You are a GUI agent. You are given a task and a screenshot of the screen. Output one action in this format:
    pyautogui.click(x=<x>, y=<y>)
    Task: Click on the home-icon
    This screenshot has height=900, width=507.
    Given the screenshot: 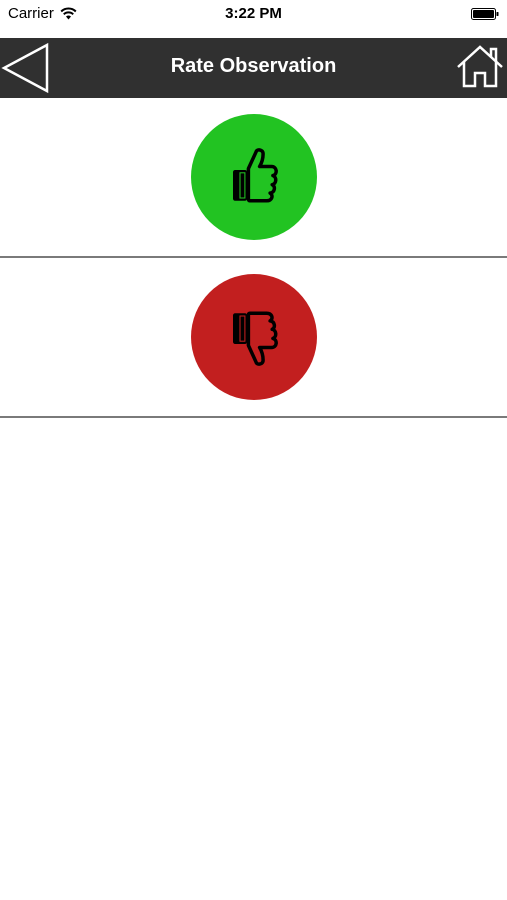 What is the action you would take?
    pyautogui.click(x=480, y=66)
    